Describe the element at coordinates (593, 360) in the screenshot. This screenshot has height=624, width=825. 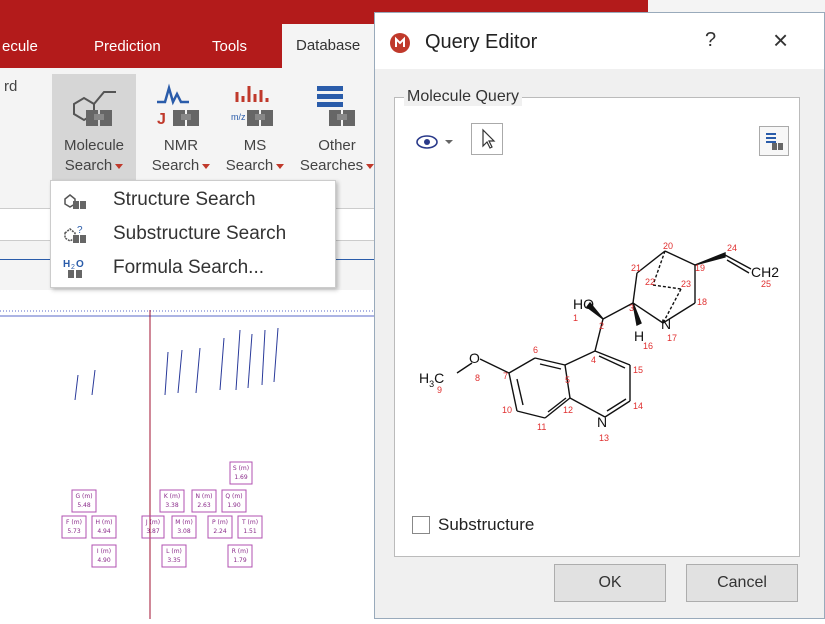
I see `atom-number: 4` at that location.